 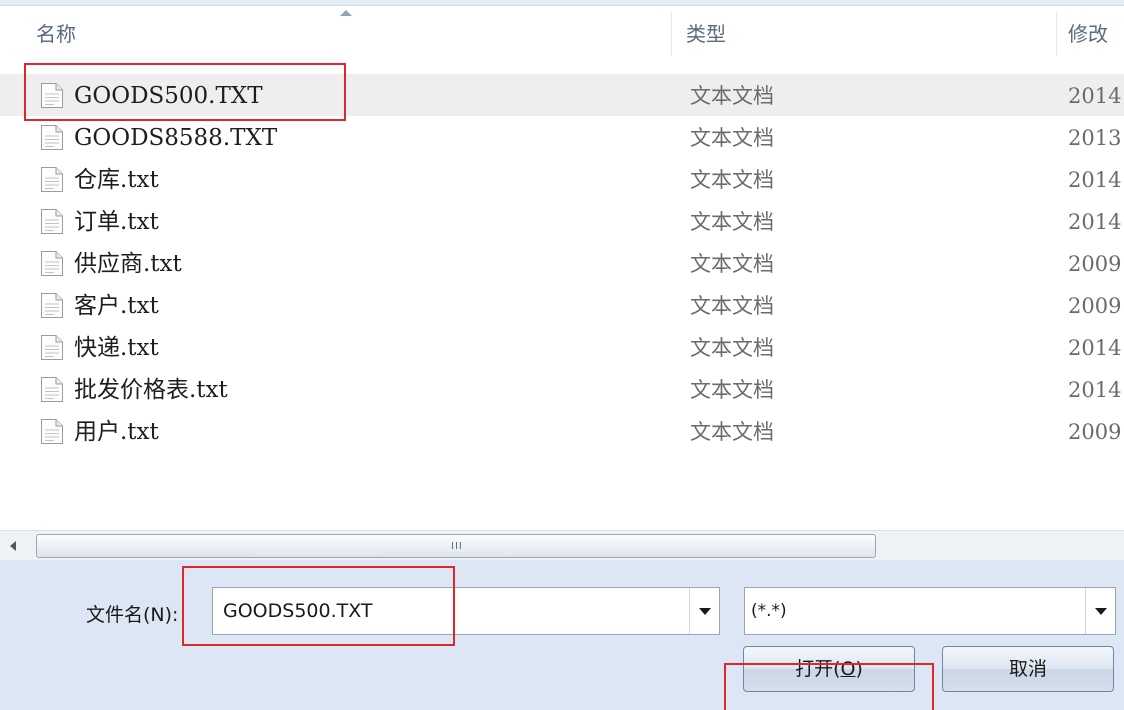 I want to click on filename-dropdown-button, so click(x=704, y=611).